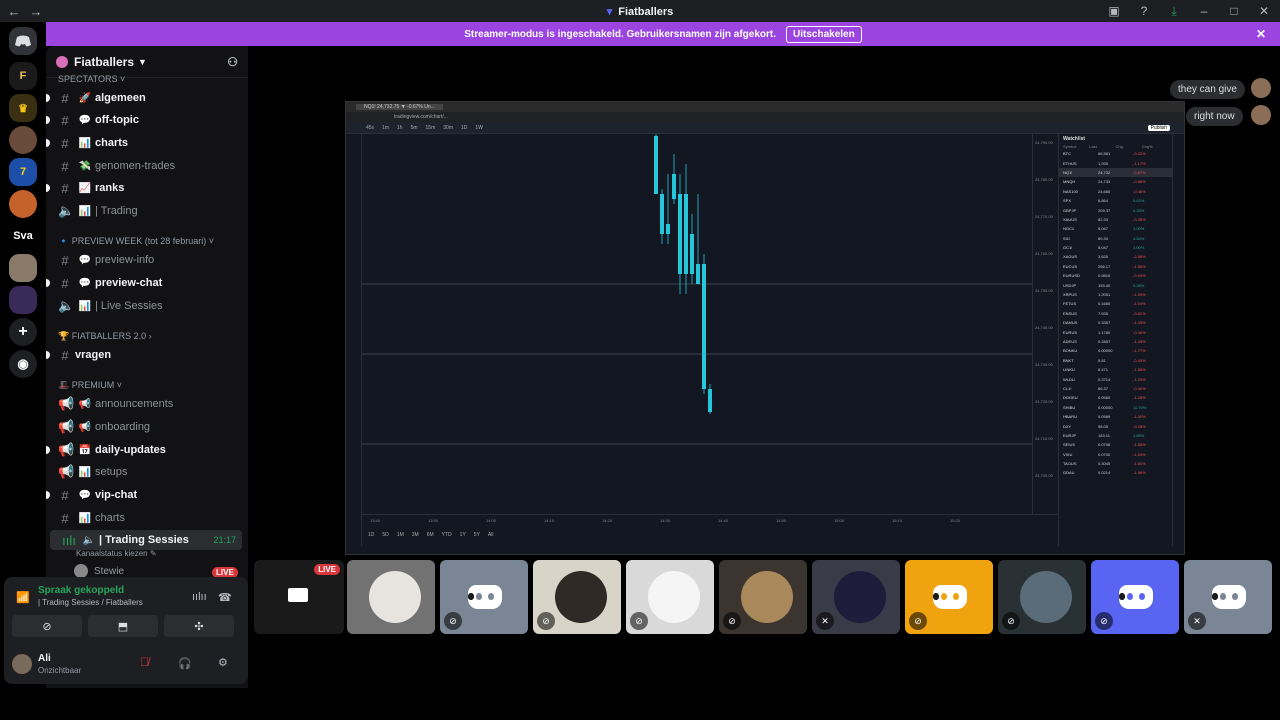 The image size is (1280, 720). Describe the element at coordinates (1115, 247) in the screenshot. I see `watchlist-row: GC1! 5,047 1.00%` at that location.